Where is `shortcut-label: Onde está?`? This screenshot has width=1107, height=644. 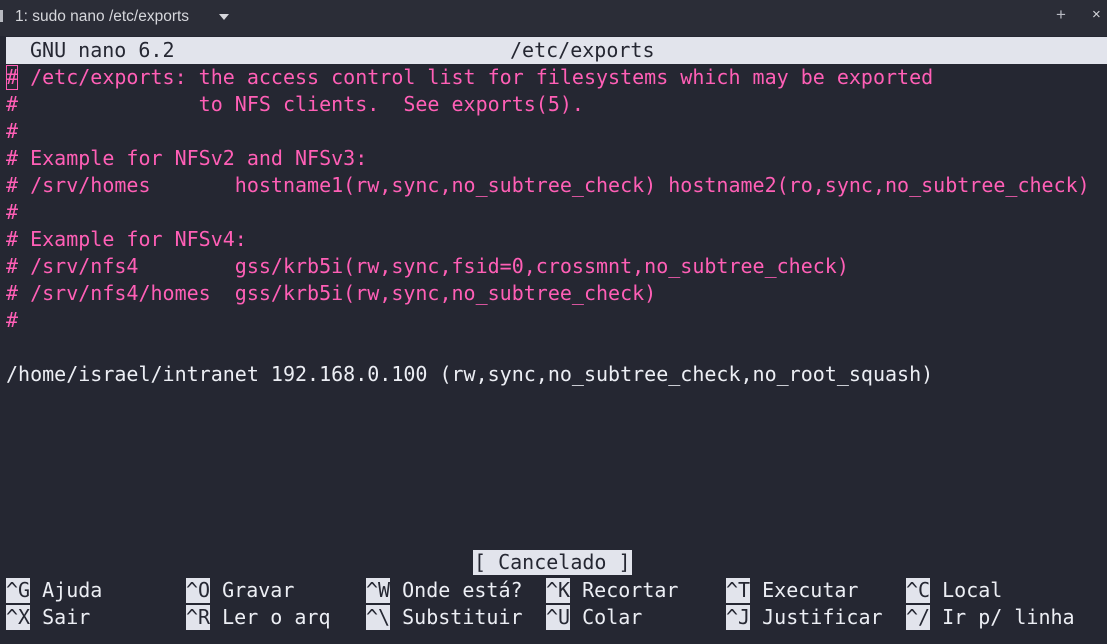 shortcut-label: Onde está? is located at coordinates (456, 590).